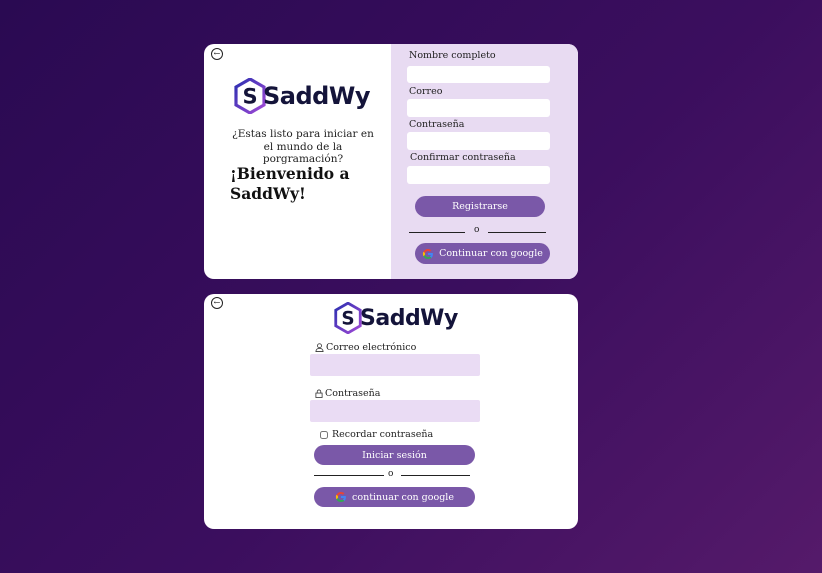  What do you see at coordinates (290, 183) in the screenshot?
I see `welcome-heading: ¡Bienvenido a SaddWy!` at bounding box center [290, 183].